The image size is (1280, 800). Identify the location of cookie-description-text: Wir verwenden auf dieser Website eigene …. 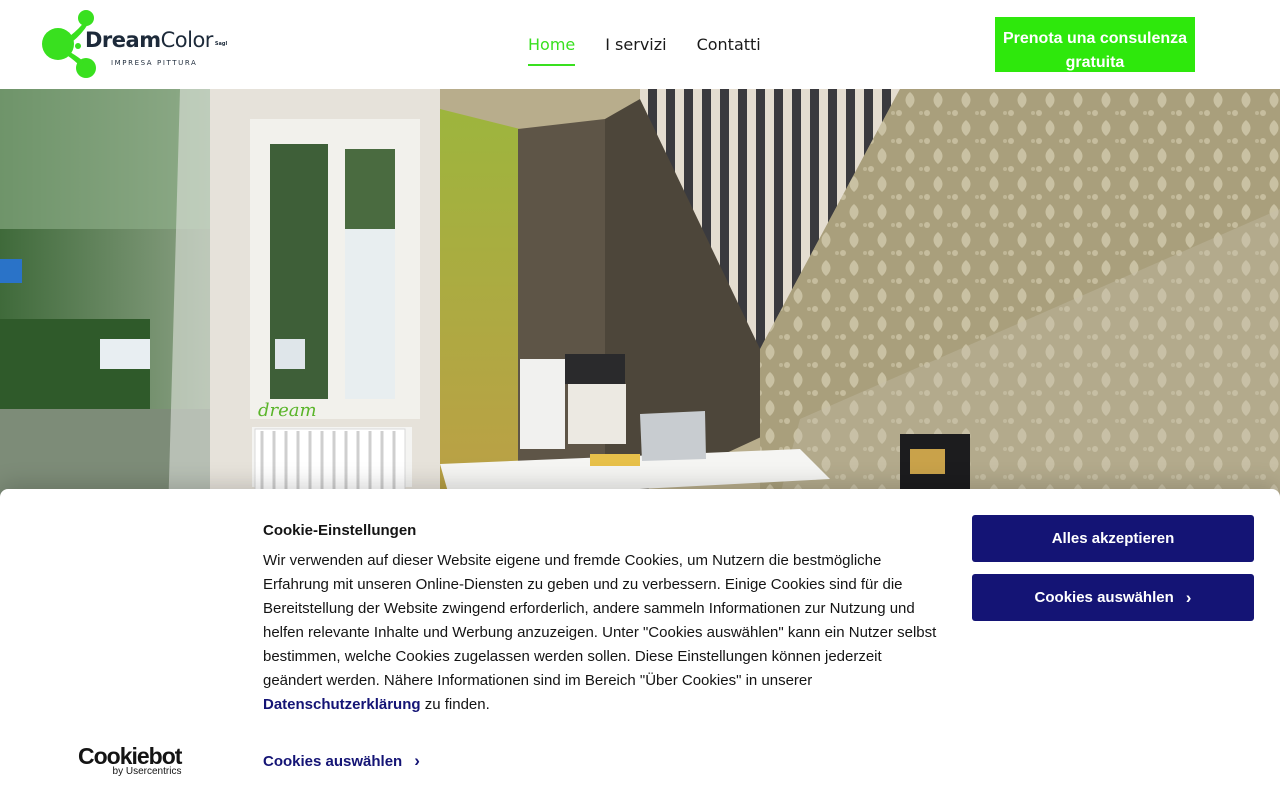
(600, 620).